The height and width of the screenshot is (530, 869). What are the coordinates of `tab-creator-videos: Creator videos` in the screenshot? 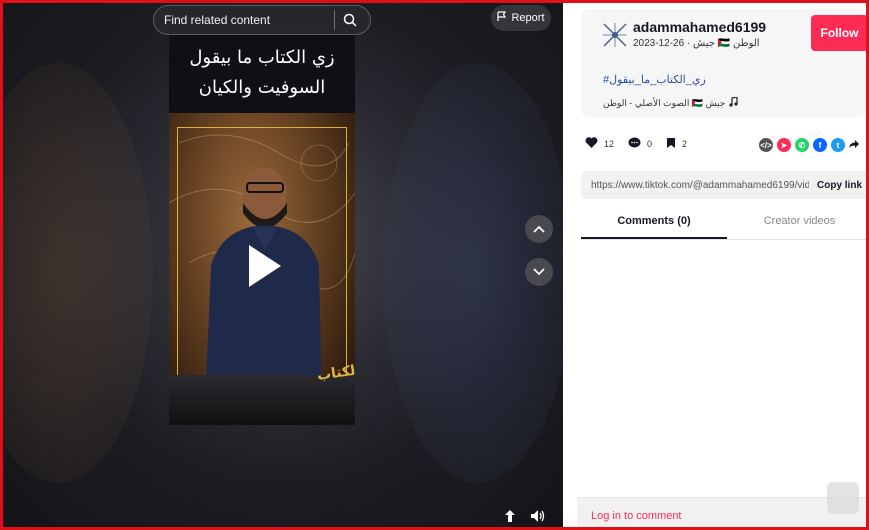 It's located at (796, 224).